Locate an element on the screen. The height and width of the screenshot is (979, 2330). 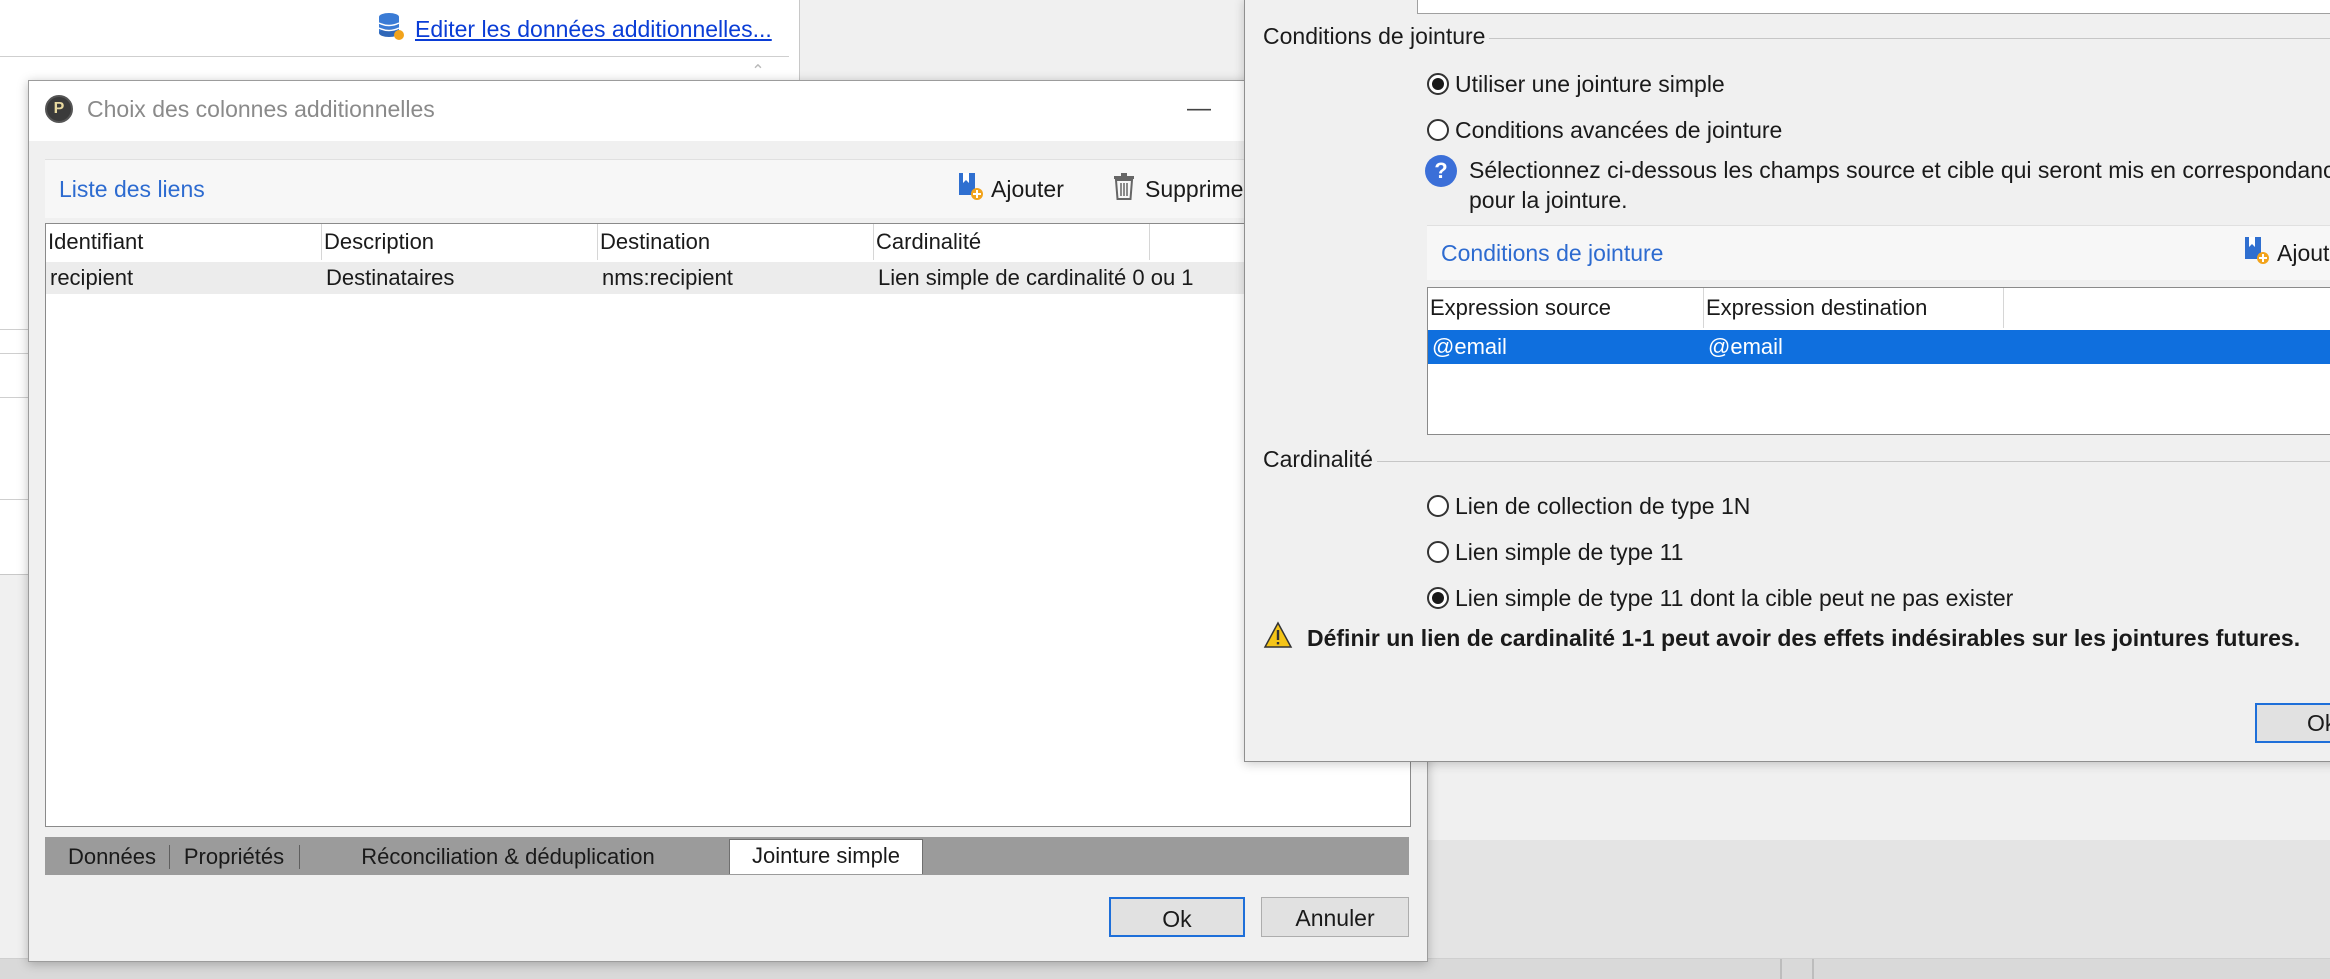
top-field is located at coordinates (1873, 7).